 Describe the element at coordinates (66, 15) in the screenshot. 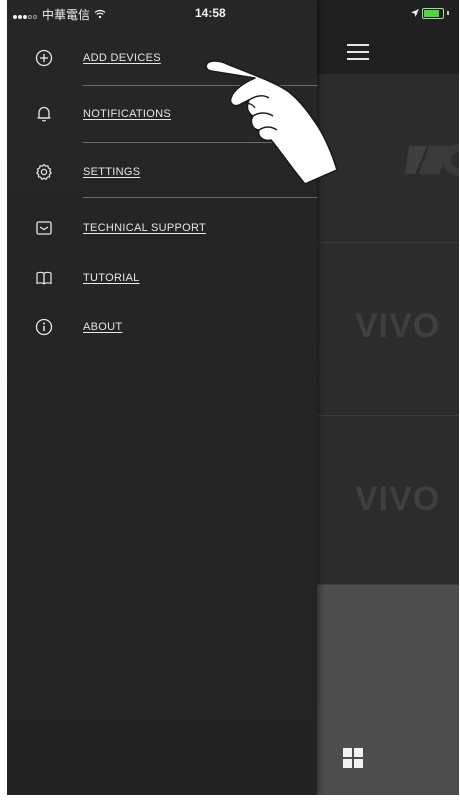

I see `carrier-name: 中華電信` at that location.